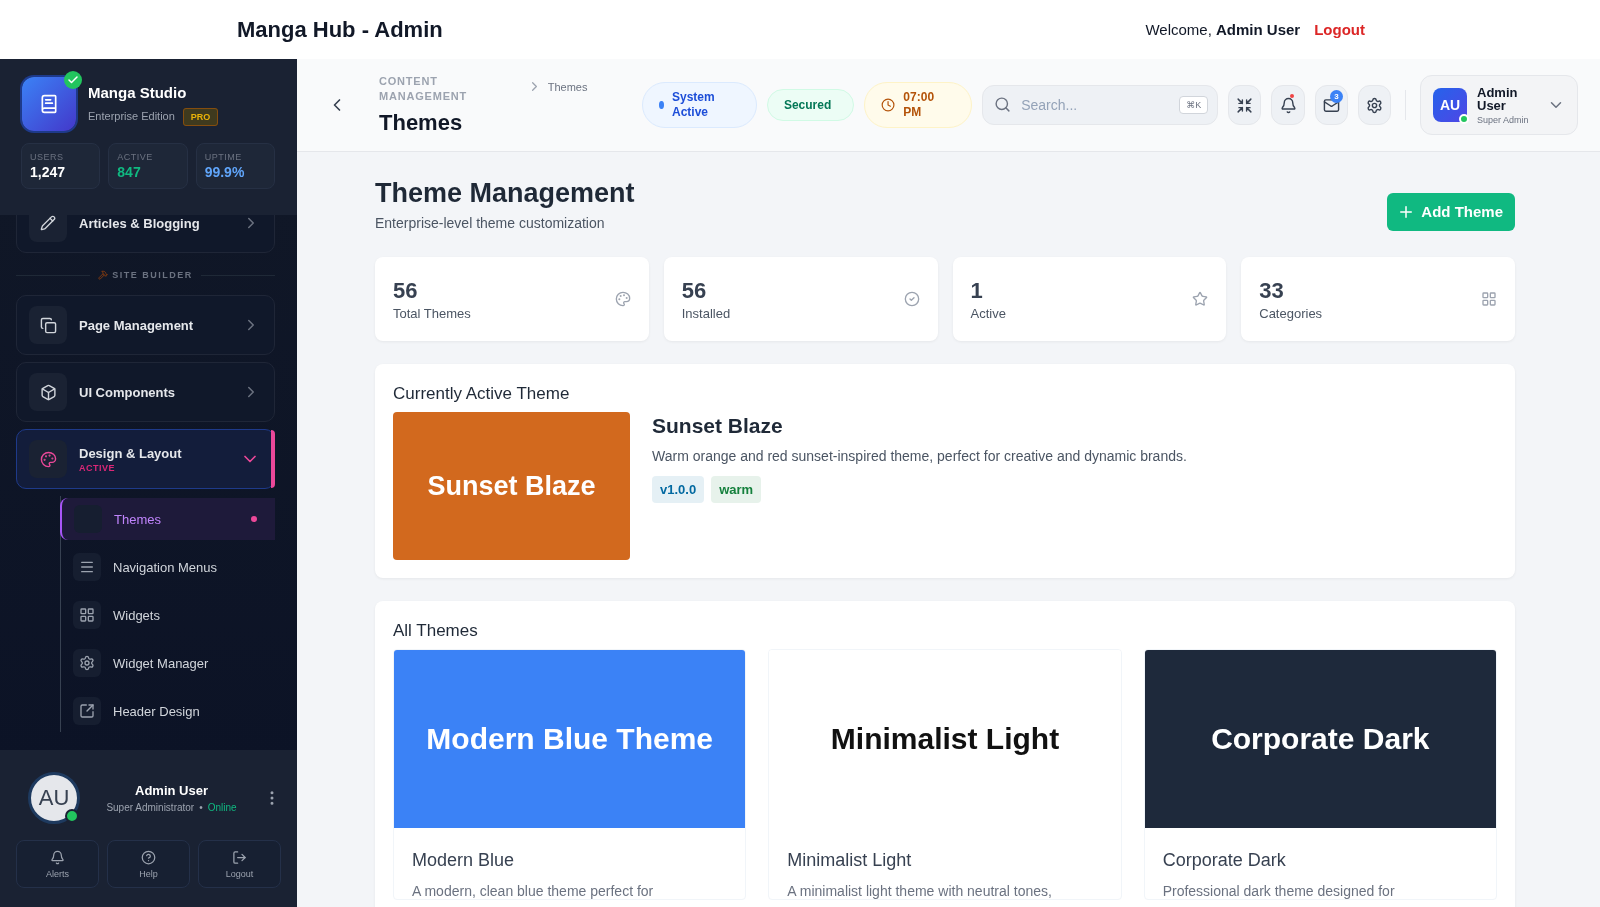  I want to click on stat-label: Total Themes, so click(432, 313).